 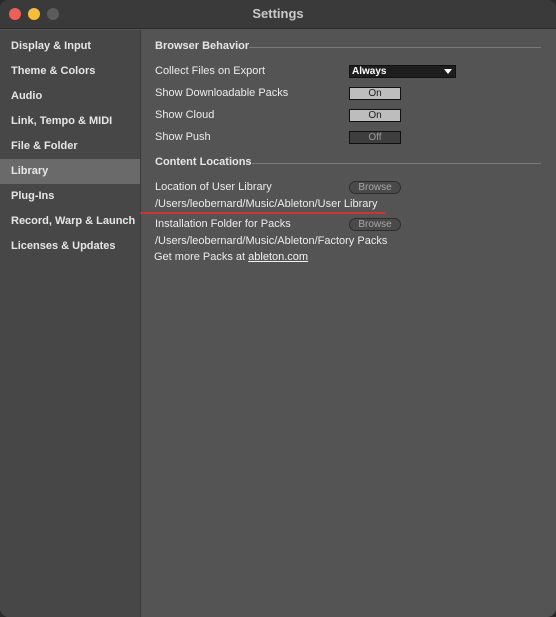 What do you see at coordinates (223, 224) in the screenshot?
I see `packs-folder-label: Installation Folder for Packs` at bounding box center [223, 224].